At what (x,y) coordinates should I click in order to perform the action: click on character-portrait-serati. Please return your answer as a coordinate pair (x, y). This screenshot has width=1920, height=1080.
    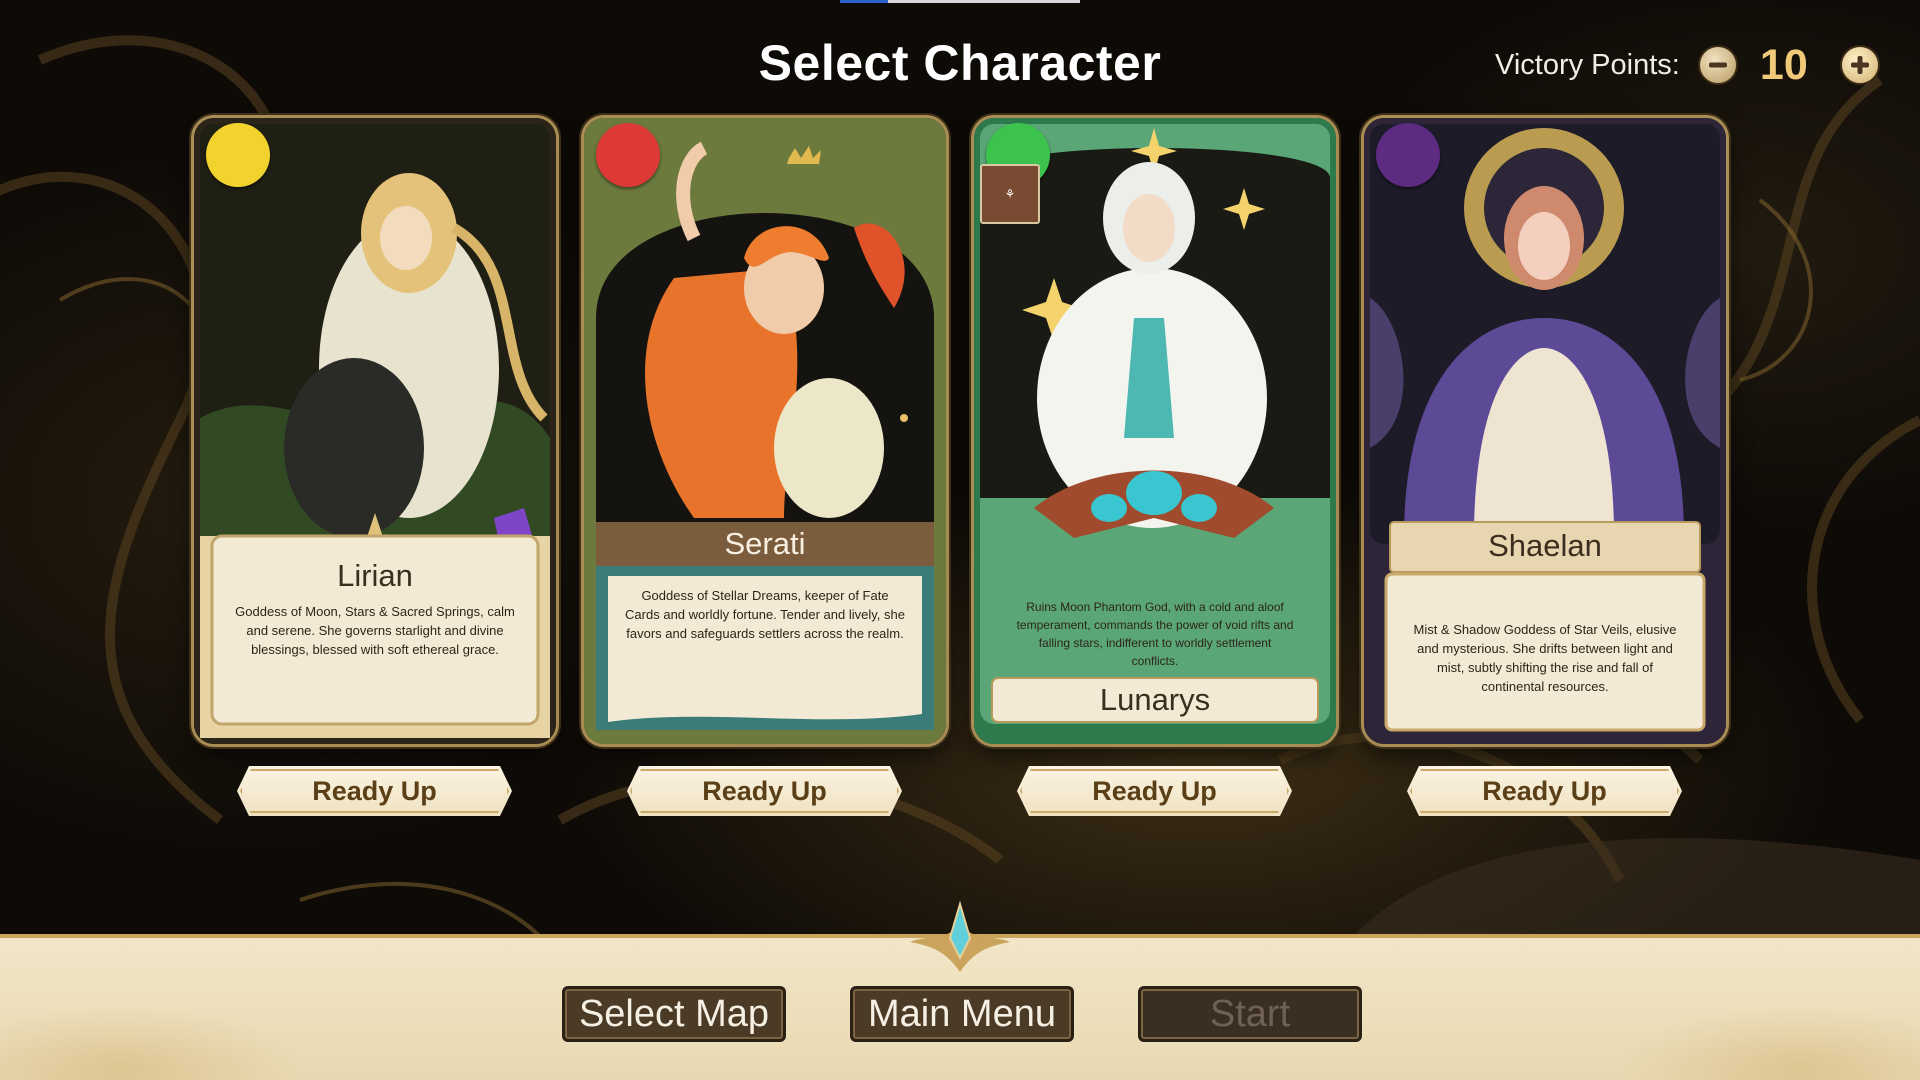
    Looking at the image, I should click on (765, 431).